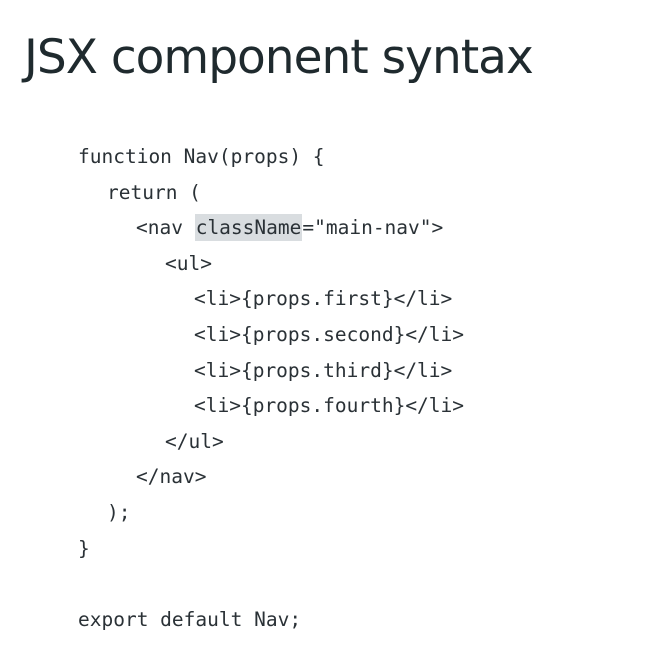 The width and height of the screenshot is (670, 662). I want to click on classname-highlight: className, so click(248, 228).